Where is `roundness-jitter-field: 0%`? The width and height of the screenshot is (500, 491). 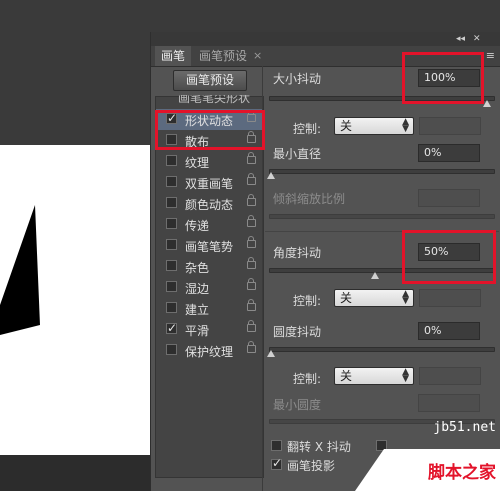 roundness-jitter-field: 0% is located at coordinates (449, 331).